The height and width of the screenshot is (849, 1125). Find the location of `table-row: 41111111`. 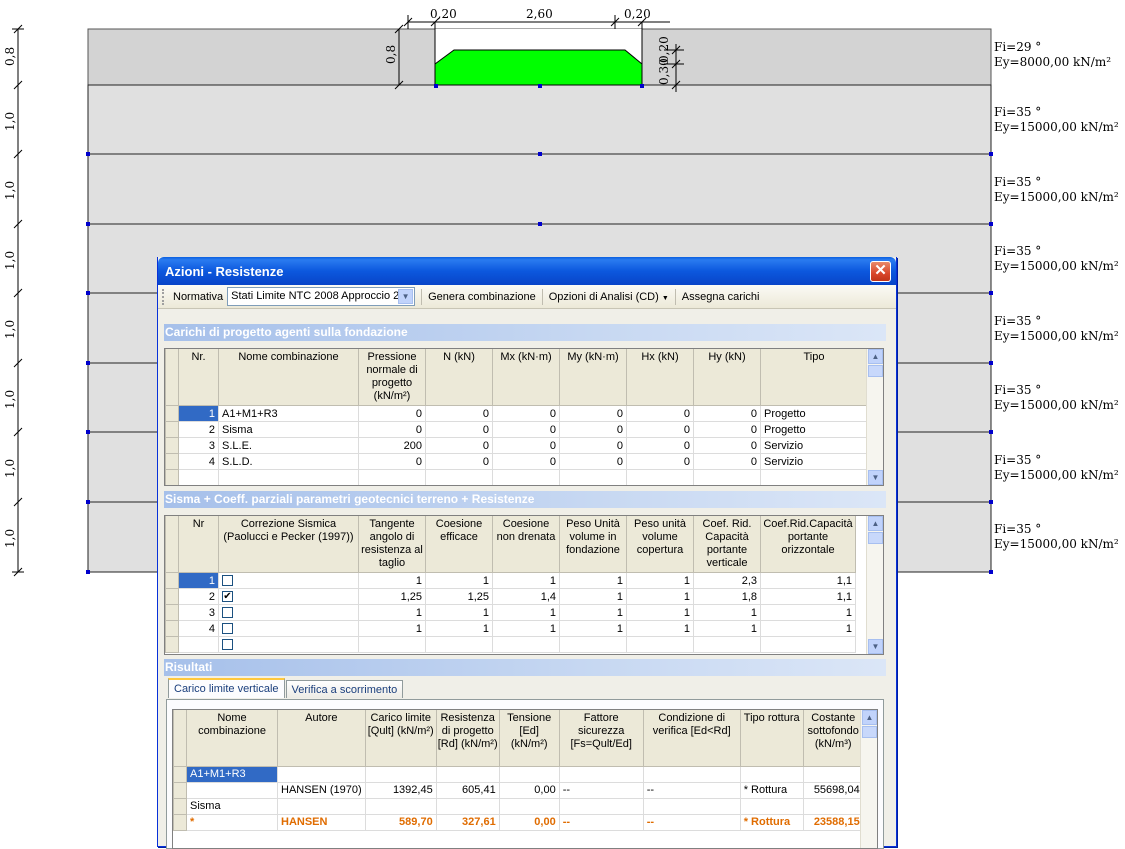

table-row: 41111111 is located at coordinates (510, 628).